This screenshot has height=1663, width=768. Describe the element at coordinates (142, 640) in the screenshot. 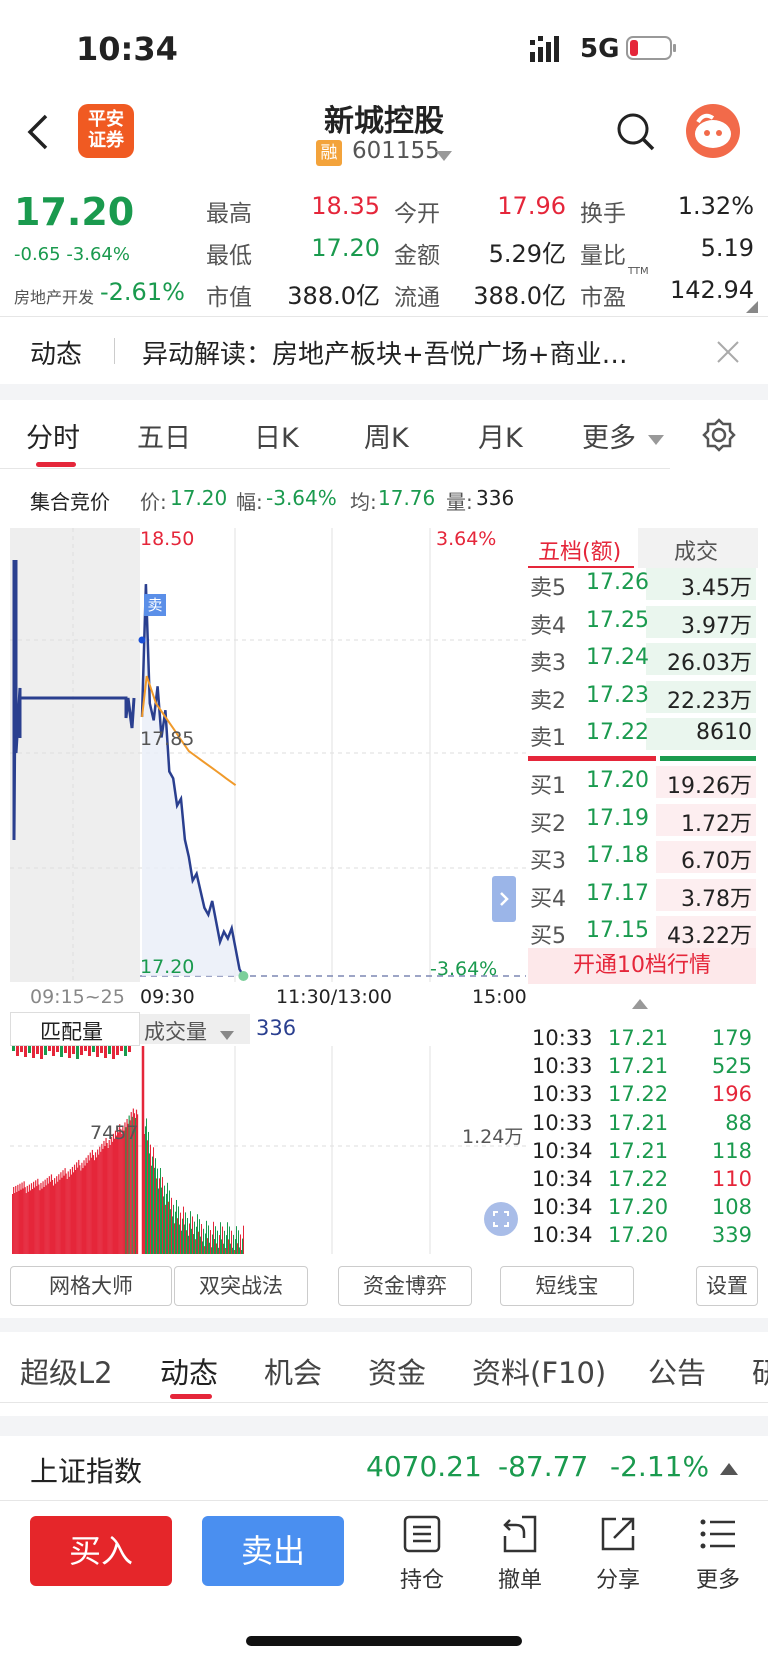

I see `open-dot` at that location.